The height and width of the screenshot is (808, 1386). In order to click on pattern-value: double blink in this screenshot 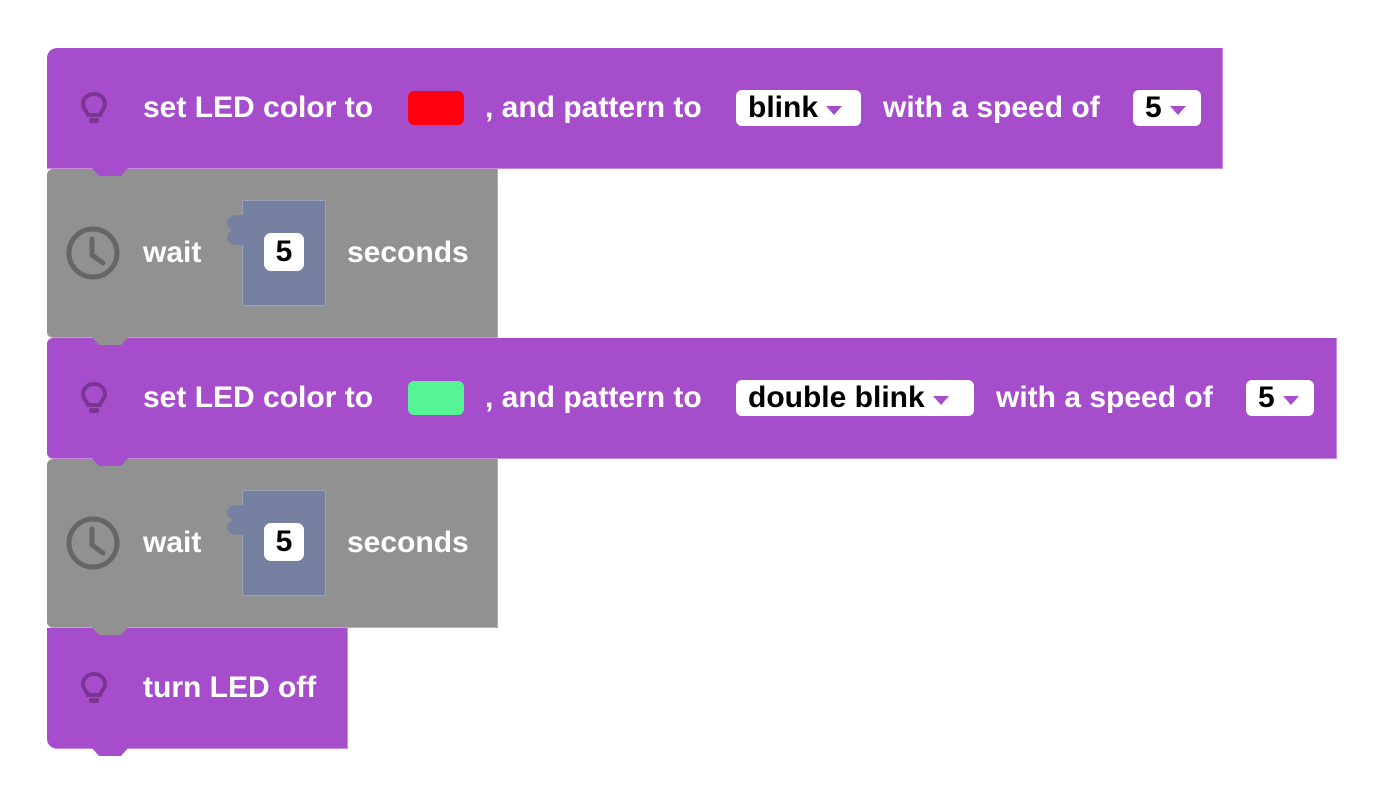, I will do `click(836, 397)`.